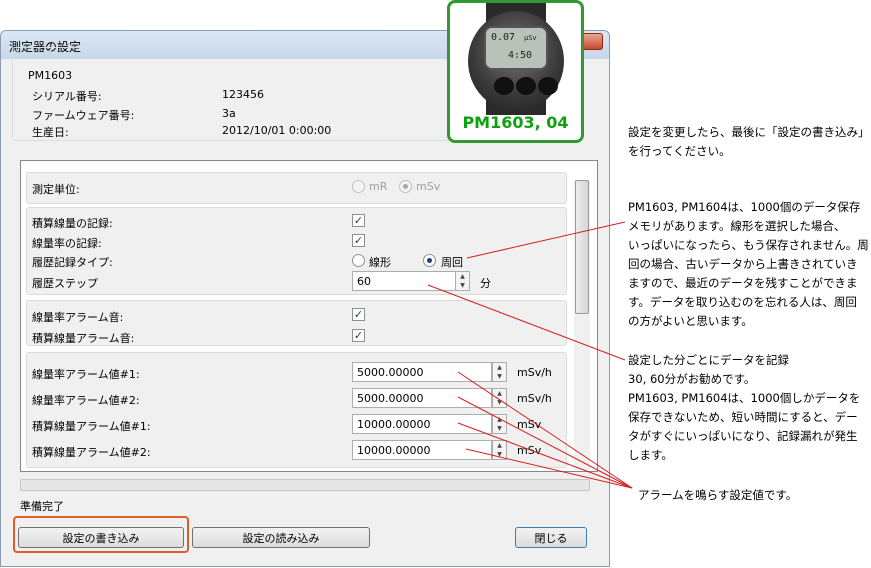 This screenshot has width=871, height=568. I want to click on annotation-line-text: 回の場合、古いデータから上書きされていき, so click(743, 264).